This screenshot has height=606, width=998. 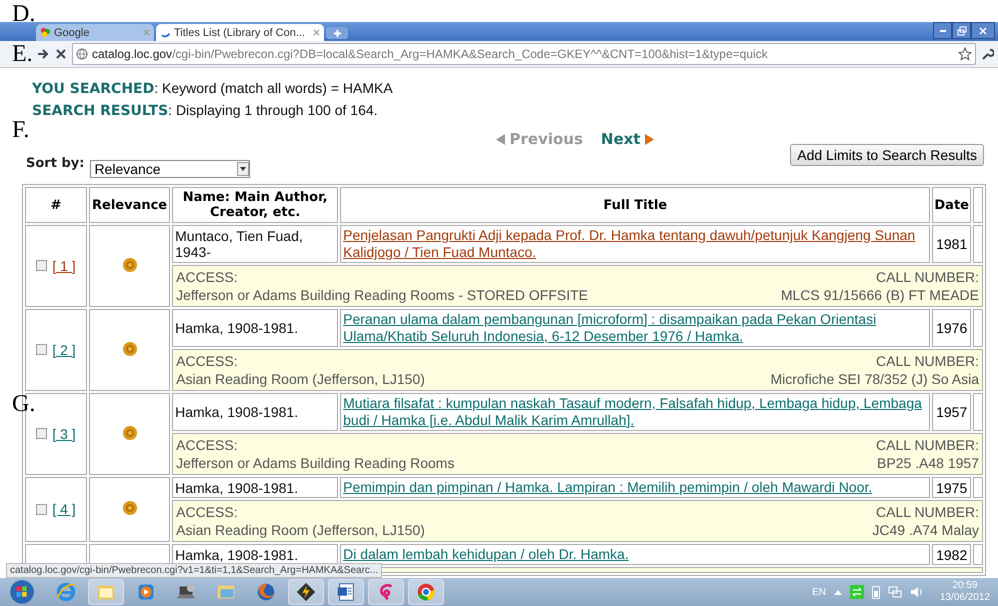 What do you see at coordinates (64, 266) in the screenshot?
I see `record-number-link: [ 1 ]` at bounding box center [64, 266].